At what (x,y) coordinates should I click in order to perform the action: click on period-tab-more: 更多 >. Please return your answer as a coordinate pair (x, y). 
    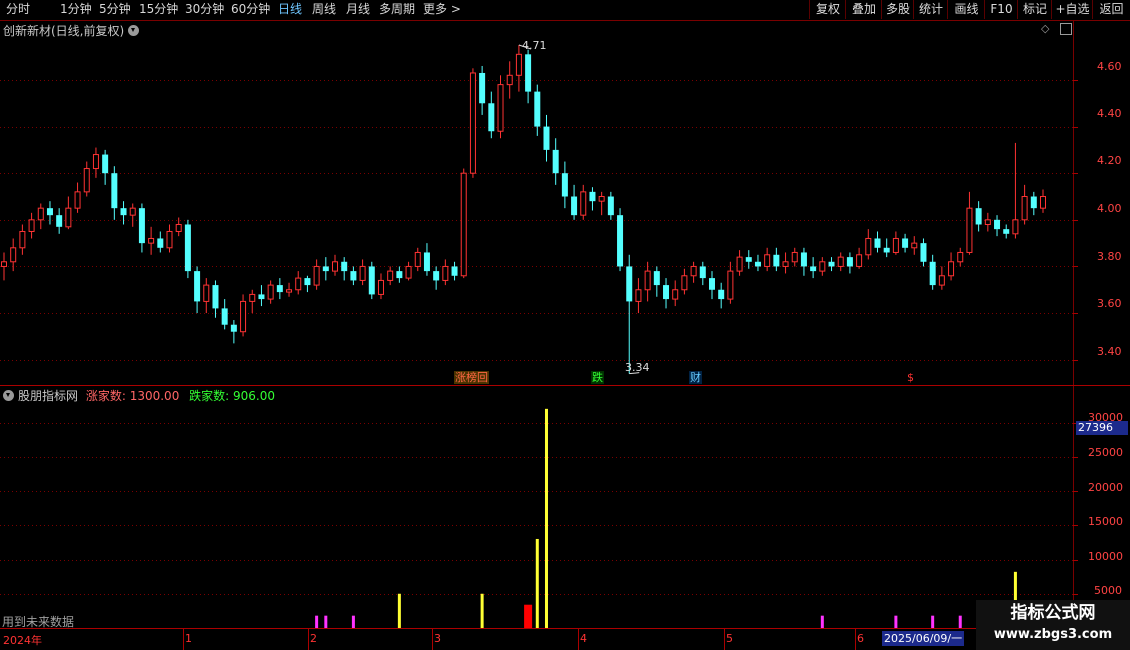
    Looking at the image, I should click on (442, 9).